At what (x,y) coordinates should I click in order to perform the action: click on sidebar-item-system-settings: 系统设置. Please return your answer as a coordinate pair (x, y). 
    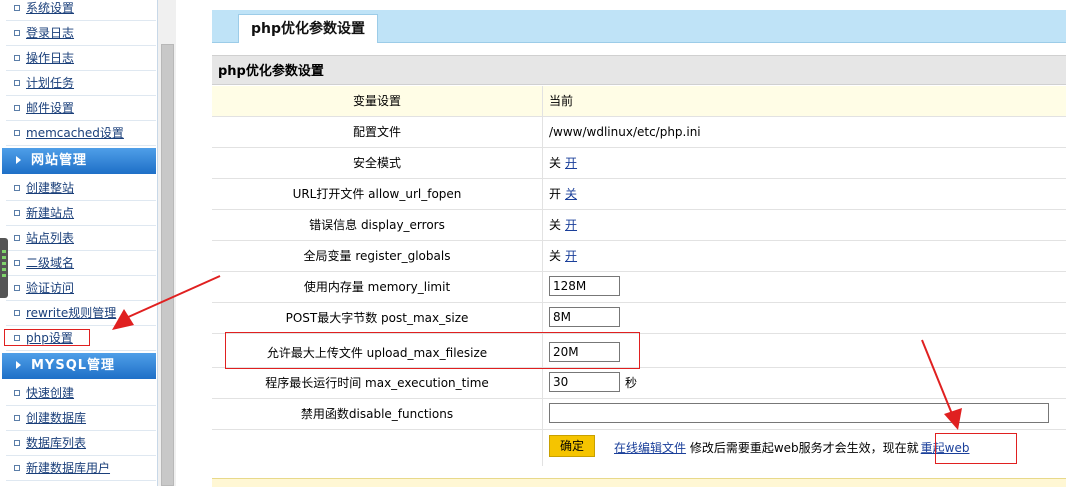
    Looking at the image, I should click on (81, 10).